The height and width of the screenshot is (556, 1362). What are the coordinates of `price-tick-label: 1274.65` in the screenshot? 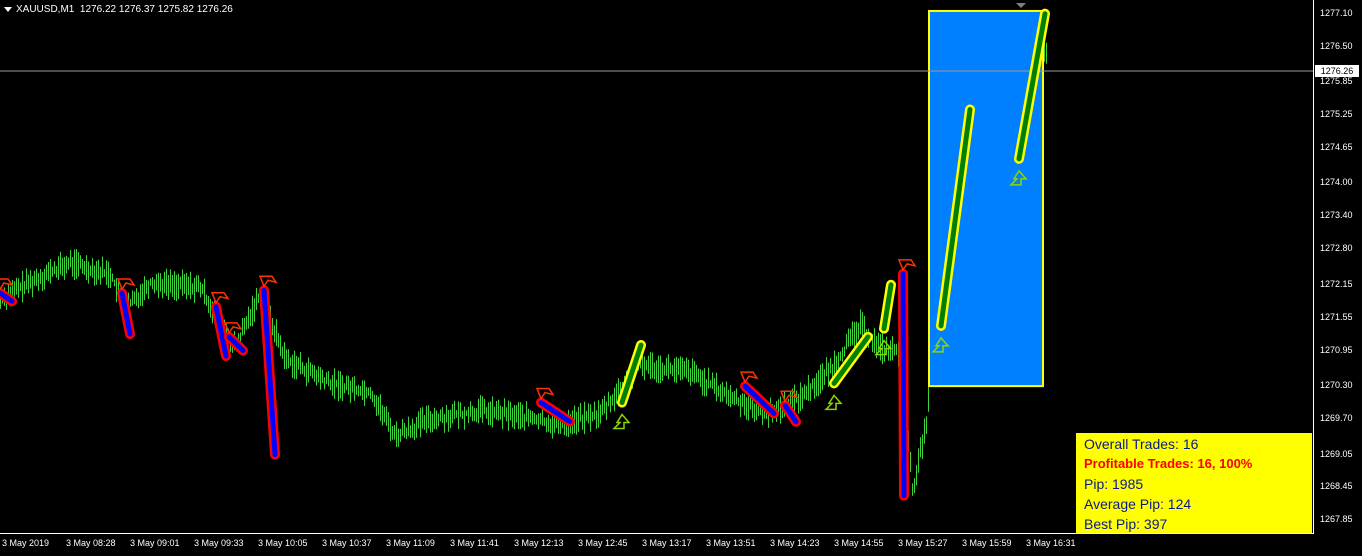 It's located at (1336, 146).